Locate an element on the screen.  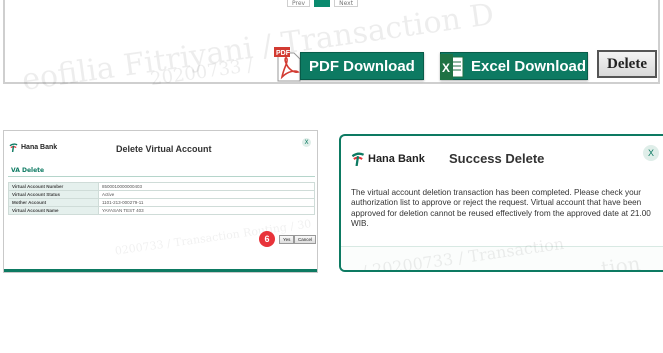
dialog-title: Delete Virtual Account is located at coordinates (164, 149).